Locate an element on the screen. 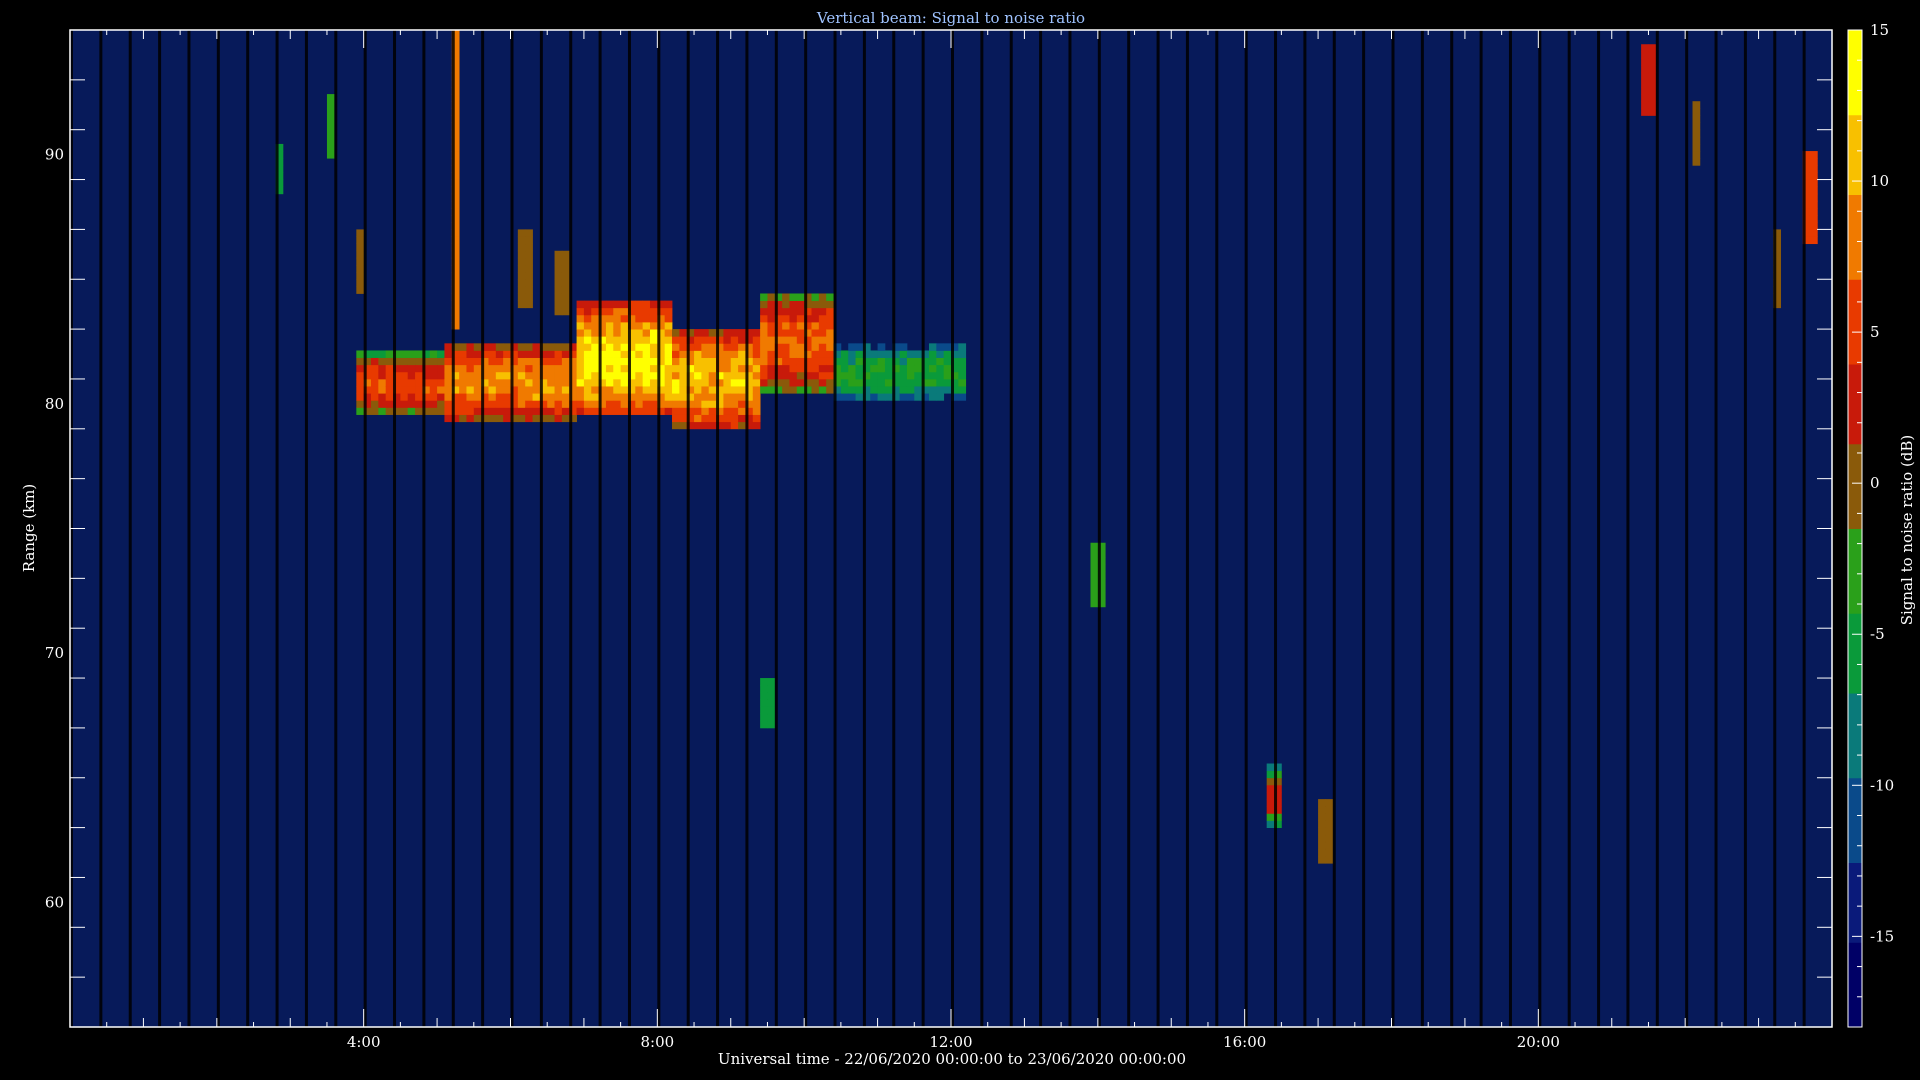  colorbar-tick-label: -5 is located at coordinates (1877, 634).